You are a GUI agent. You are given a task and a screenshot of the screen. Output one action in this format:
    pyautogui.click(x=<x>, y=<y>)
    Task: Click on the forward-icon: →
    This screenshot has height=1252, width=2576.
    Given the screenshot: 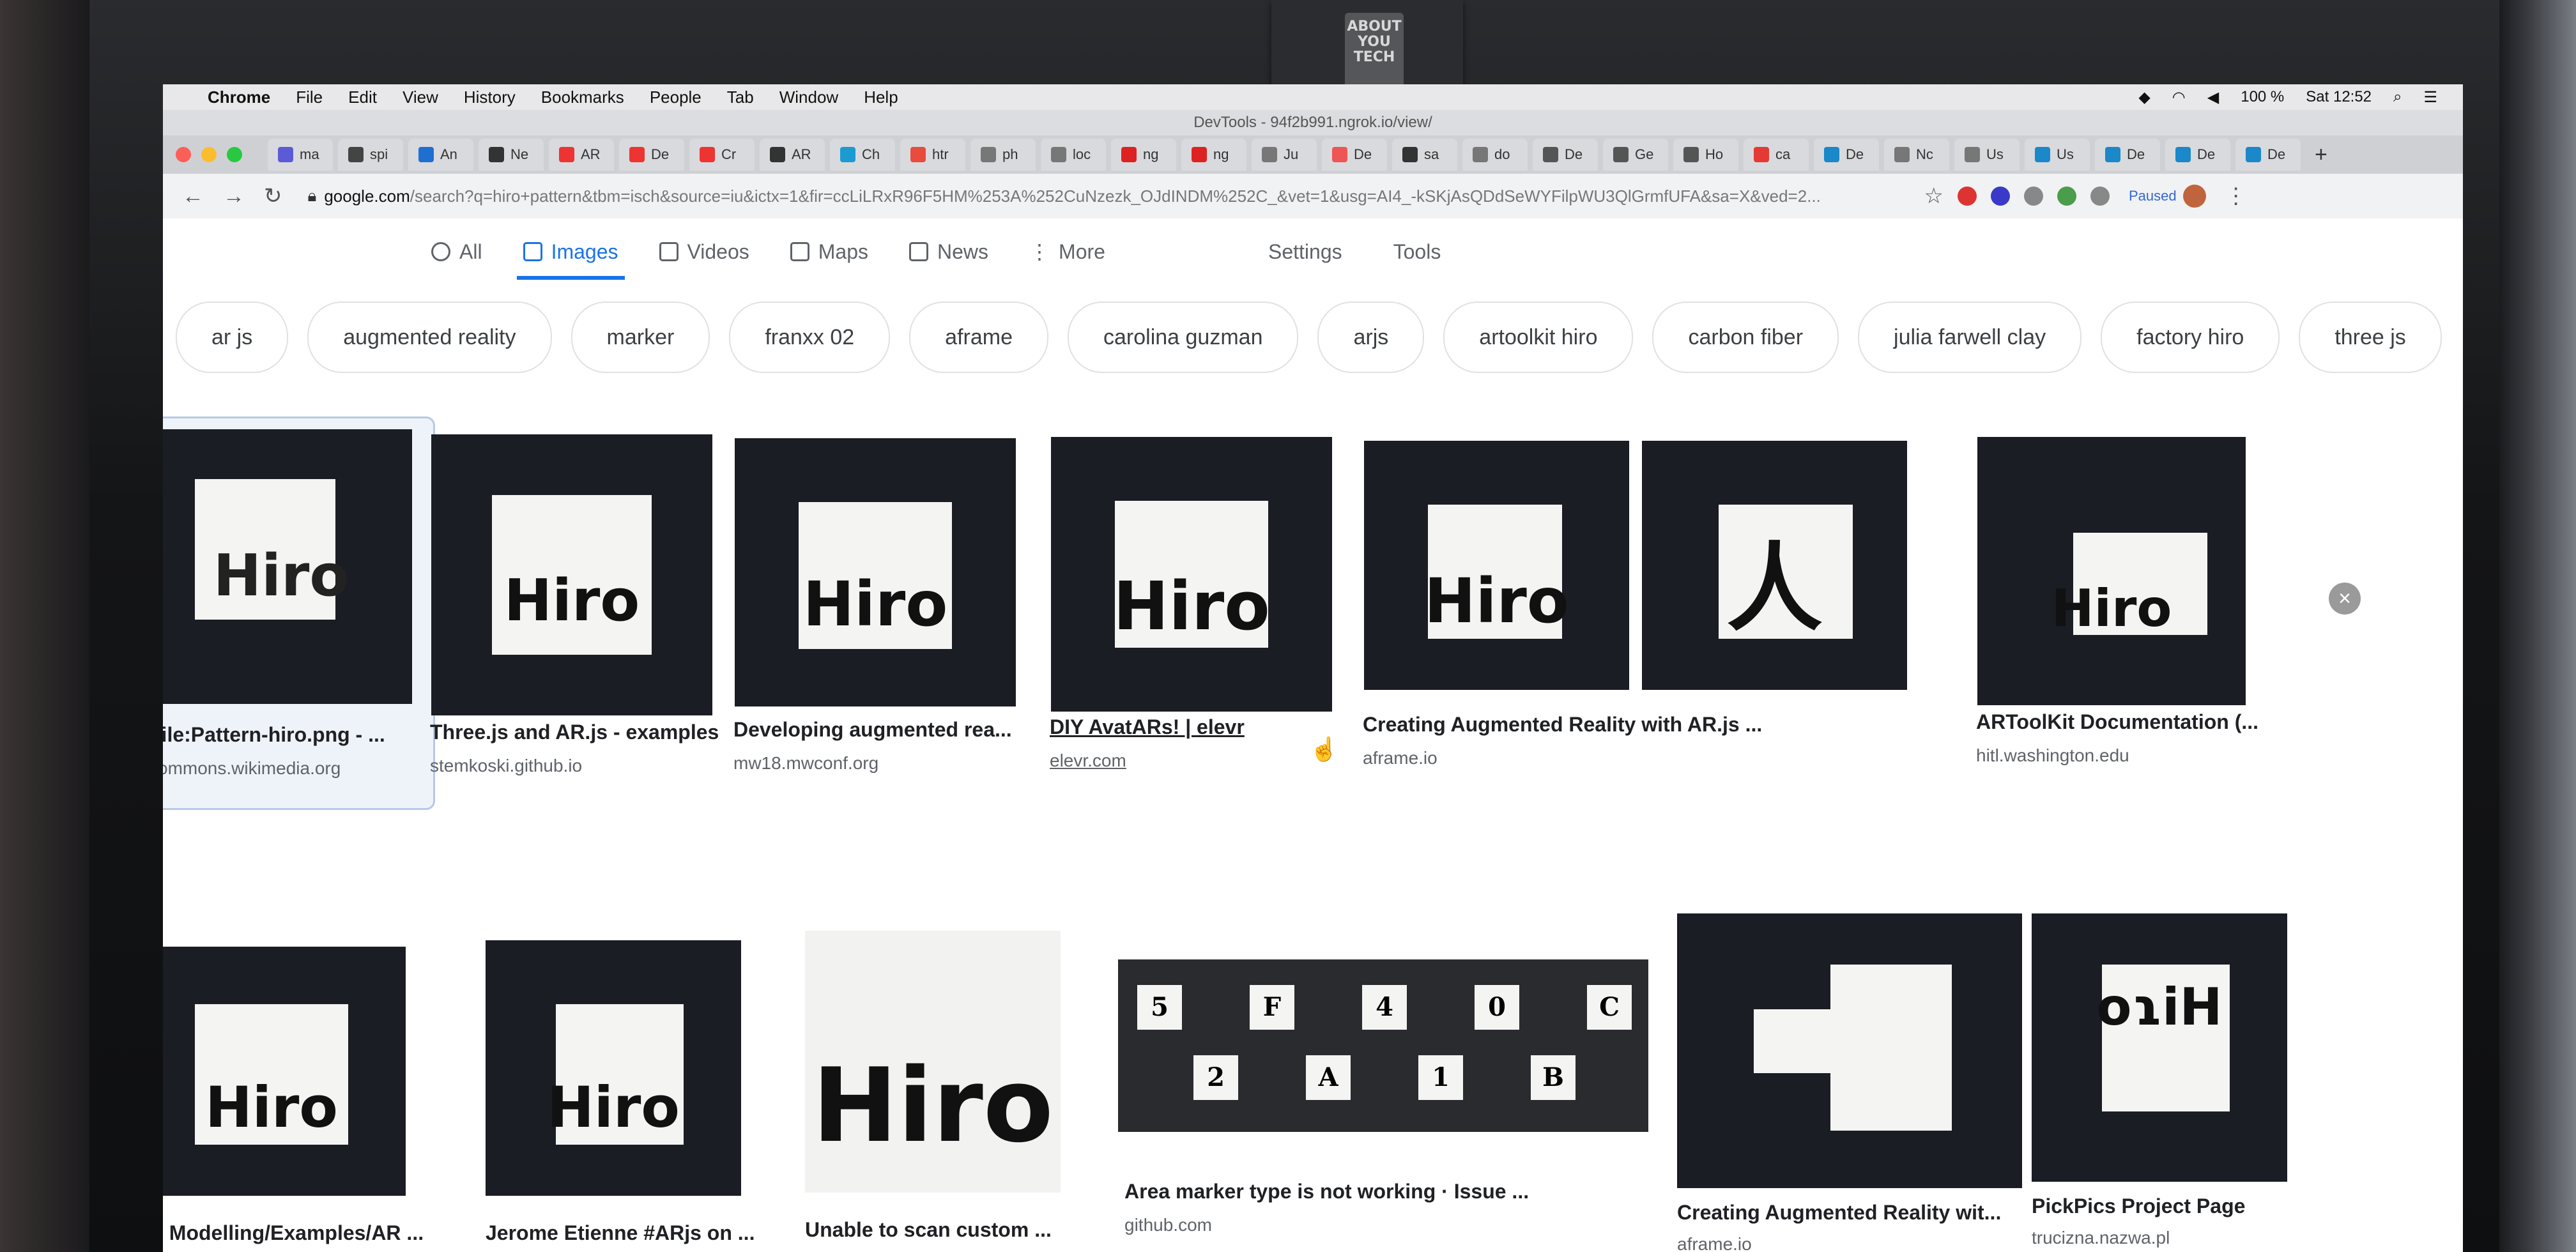 What is the action you would take?
    pyautogui.click(x=234, y=196)
    